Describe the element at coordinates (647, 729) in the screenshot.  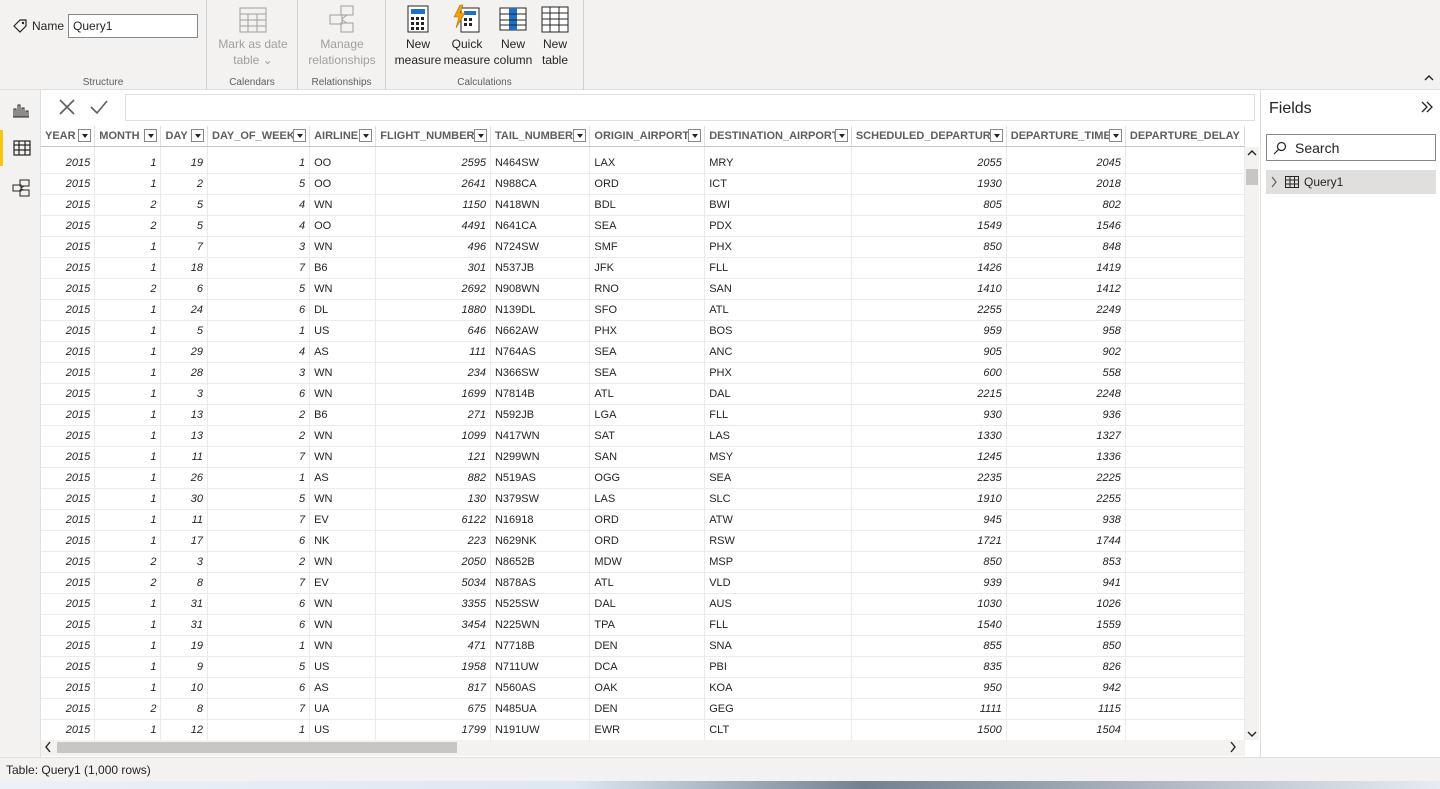
I see `table-cell: EWR` at that location.